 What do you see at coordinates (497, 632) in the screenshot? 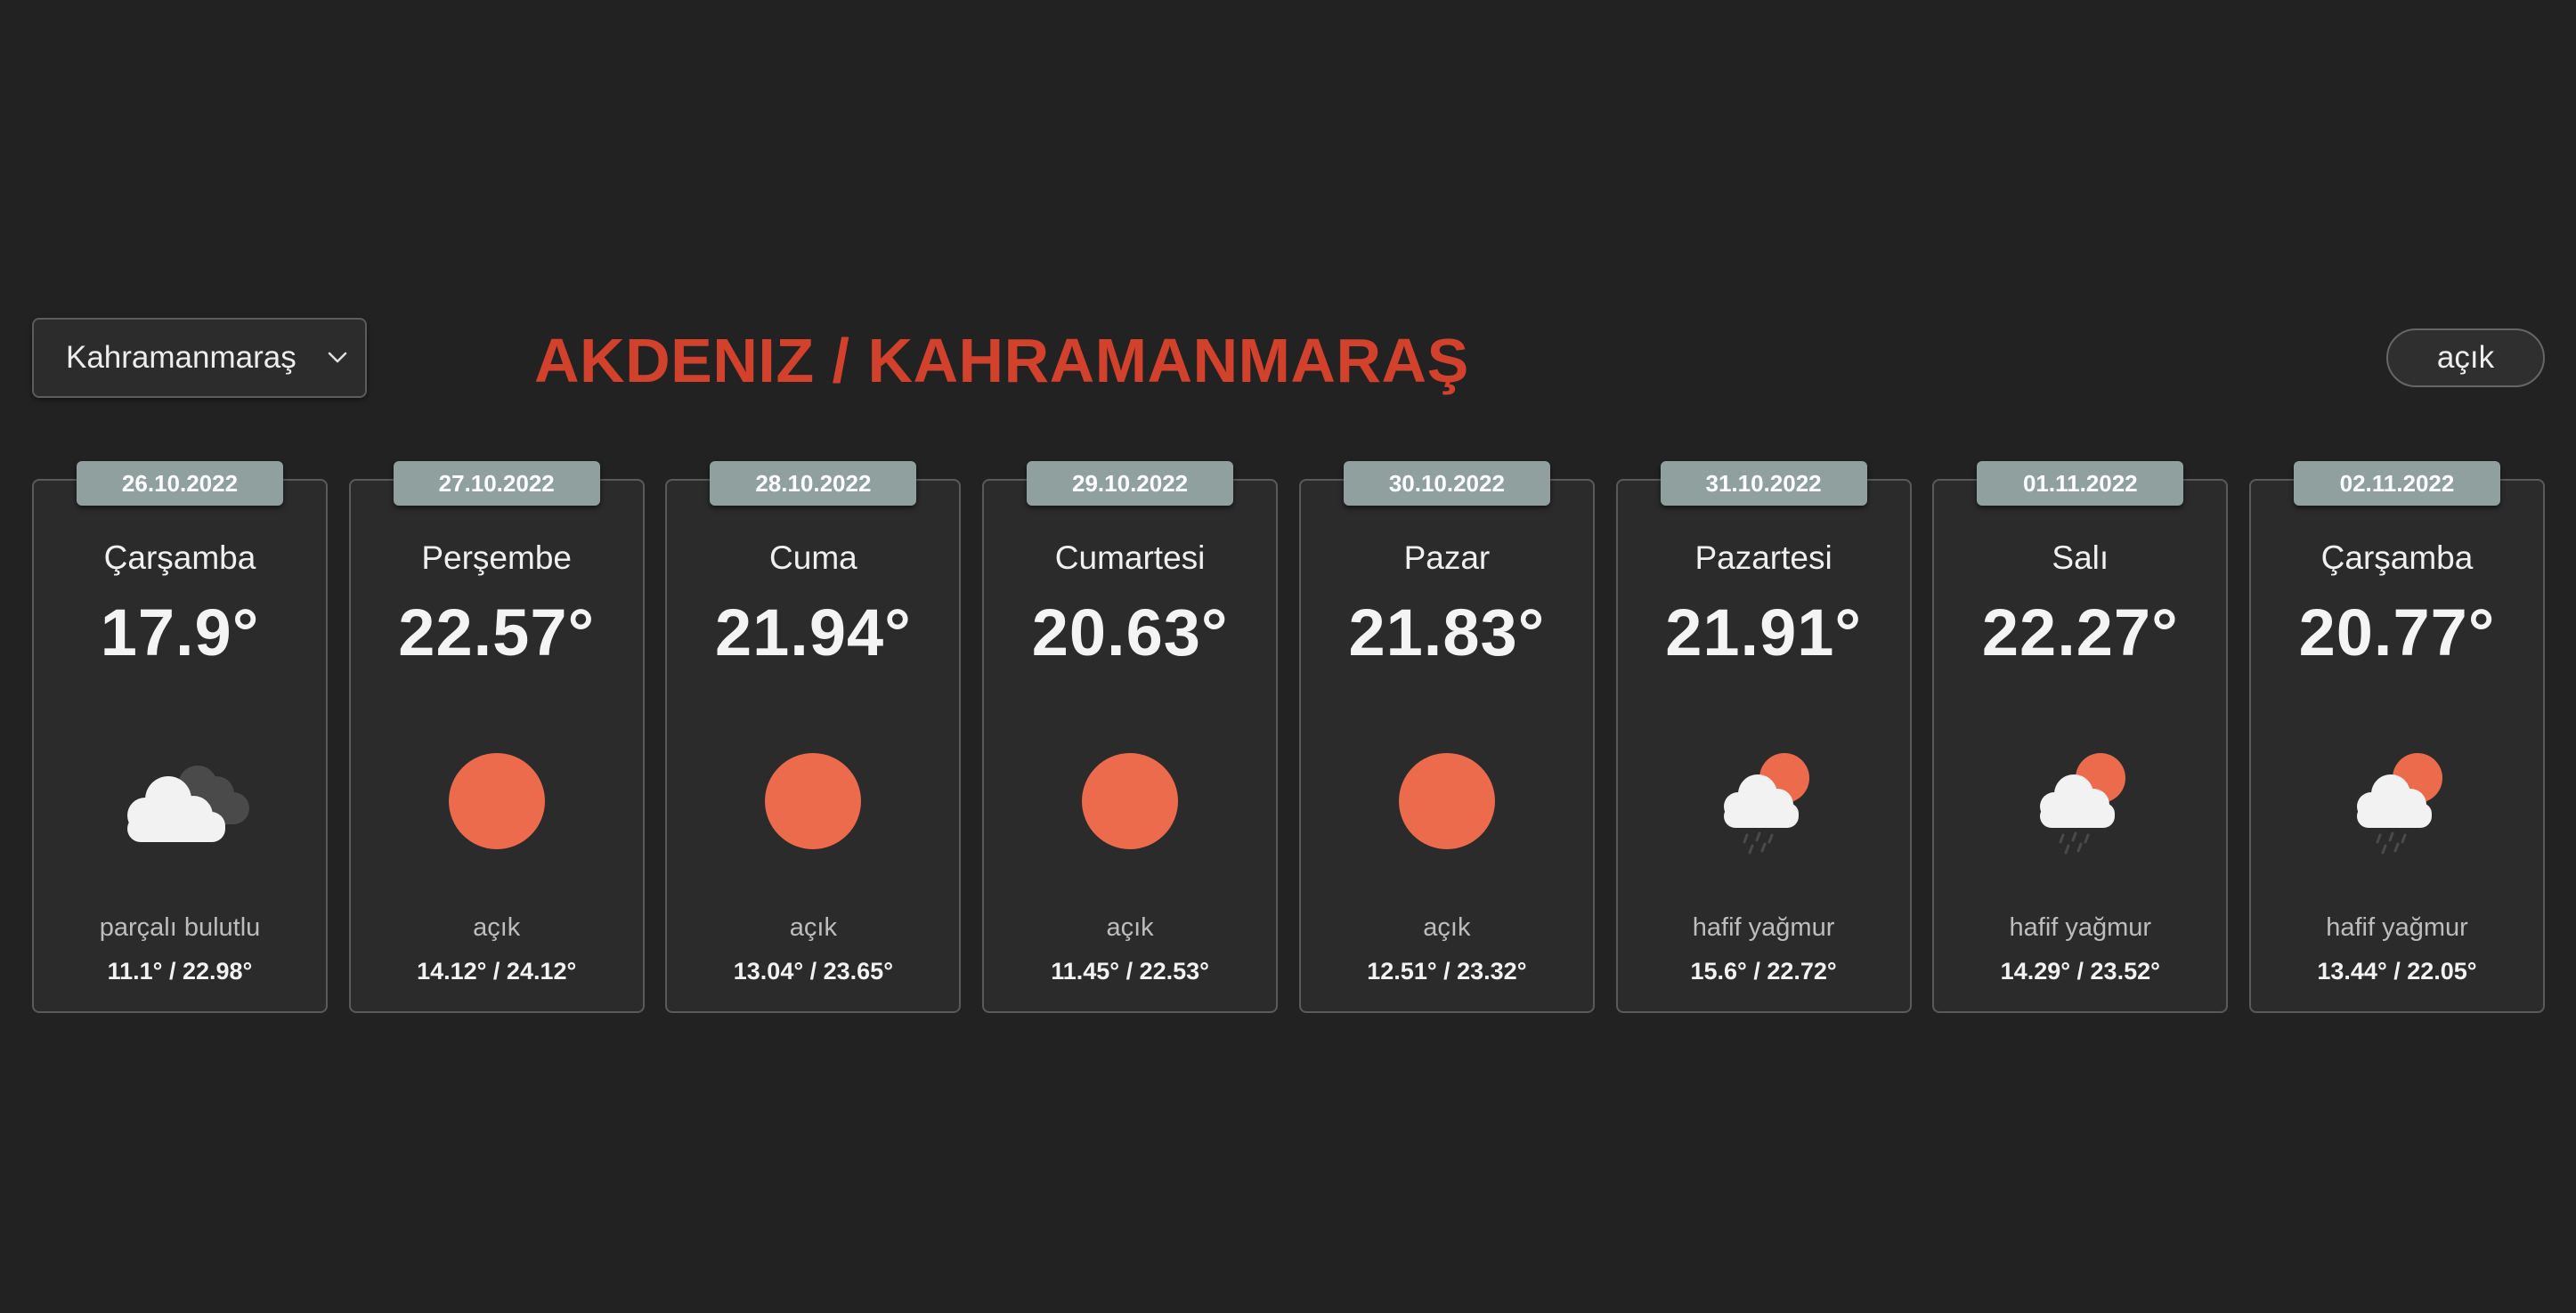
I see `current-temperature: 22.57°` at bounding box center [497, 632].